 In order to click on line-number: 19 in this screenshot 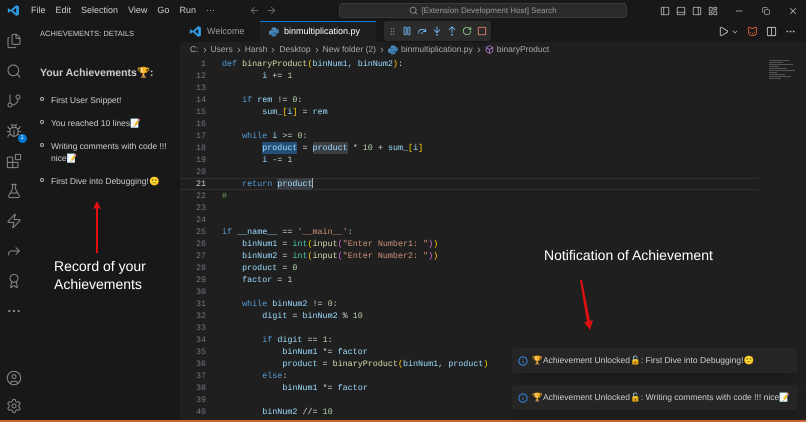, I will do `click(200, 160)`.